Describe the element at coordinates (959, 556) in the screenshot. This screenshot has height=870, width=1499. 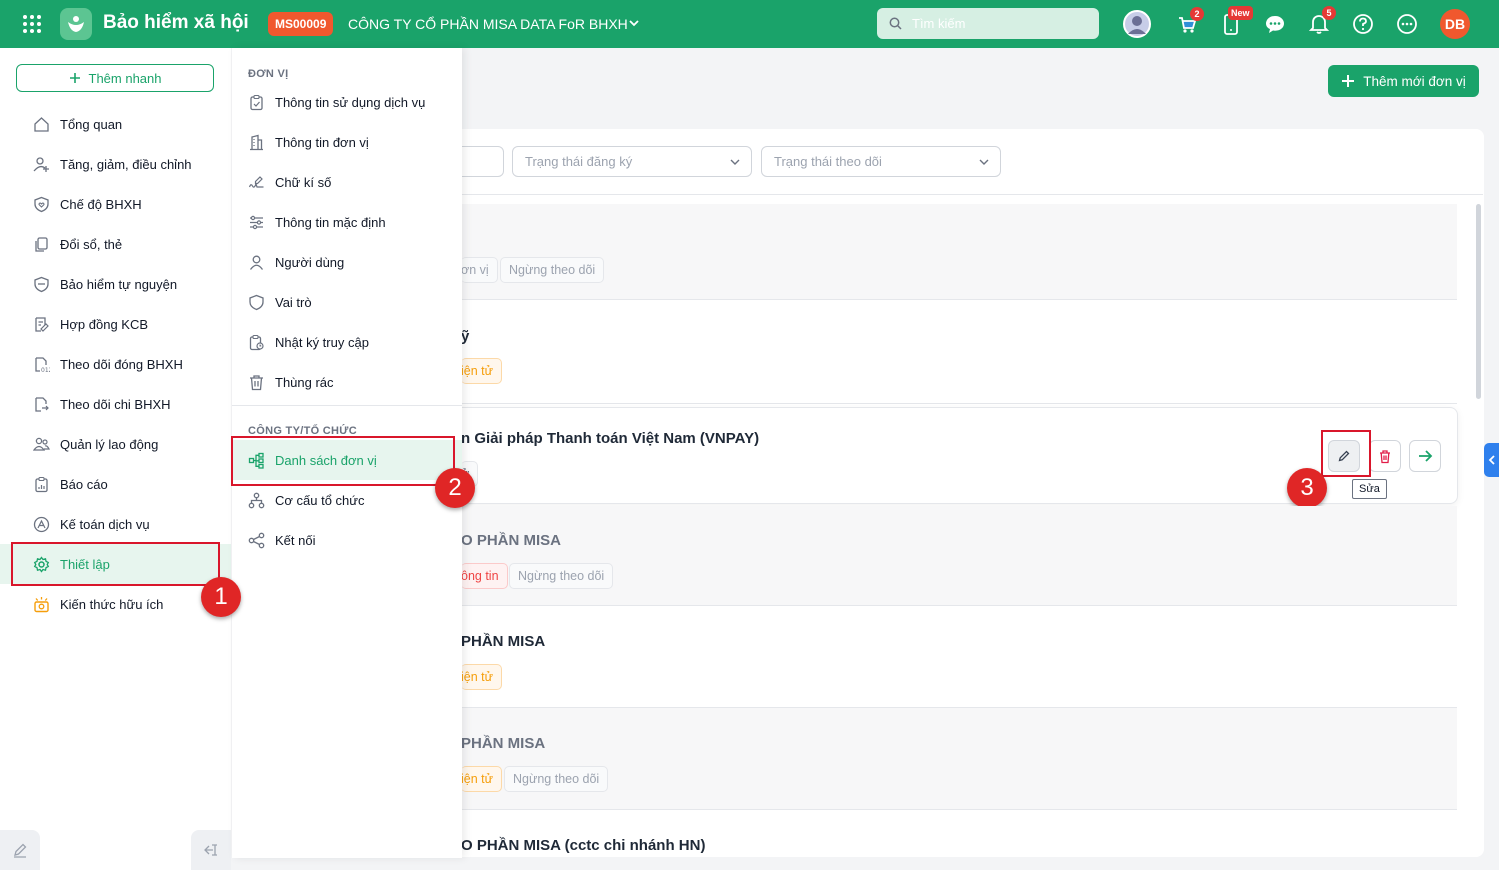
I see `unit-row: O PHẦN MISA ông tin Ngừng theo dõi` at that location.